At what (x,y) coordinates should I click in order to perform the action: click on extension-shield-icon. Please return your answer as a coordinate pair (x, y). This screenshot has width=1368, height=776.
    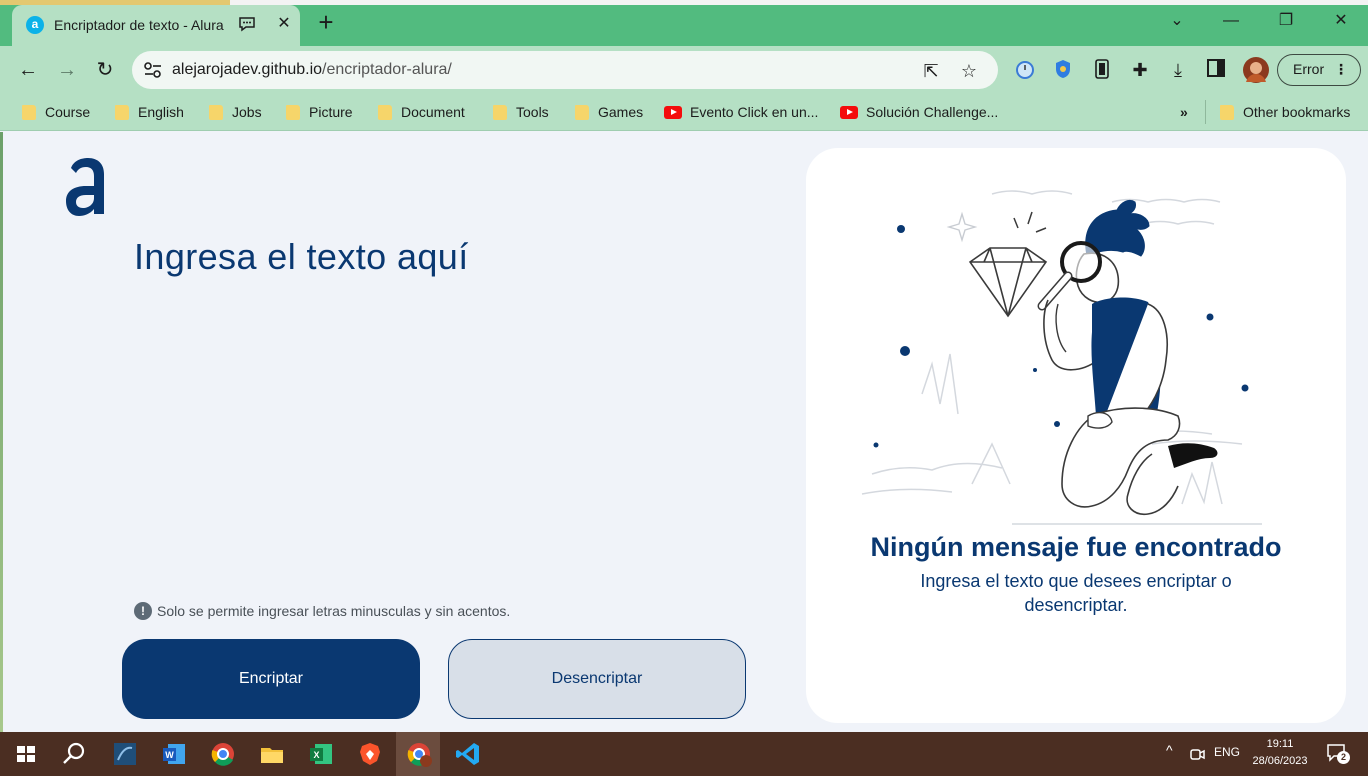
    Looking at the image, I should click on (1063, 70).